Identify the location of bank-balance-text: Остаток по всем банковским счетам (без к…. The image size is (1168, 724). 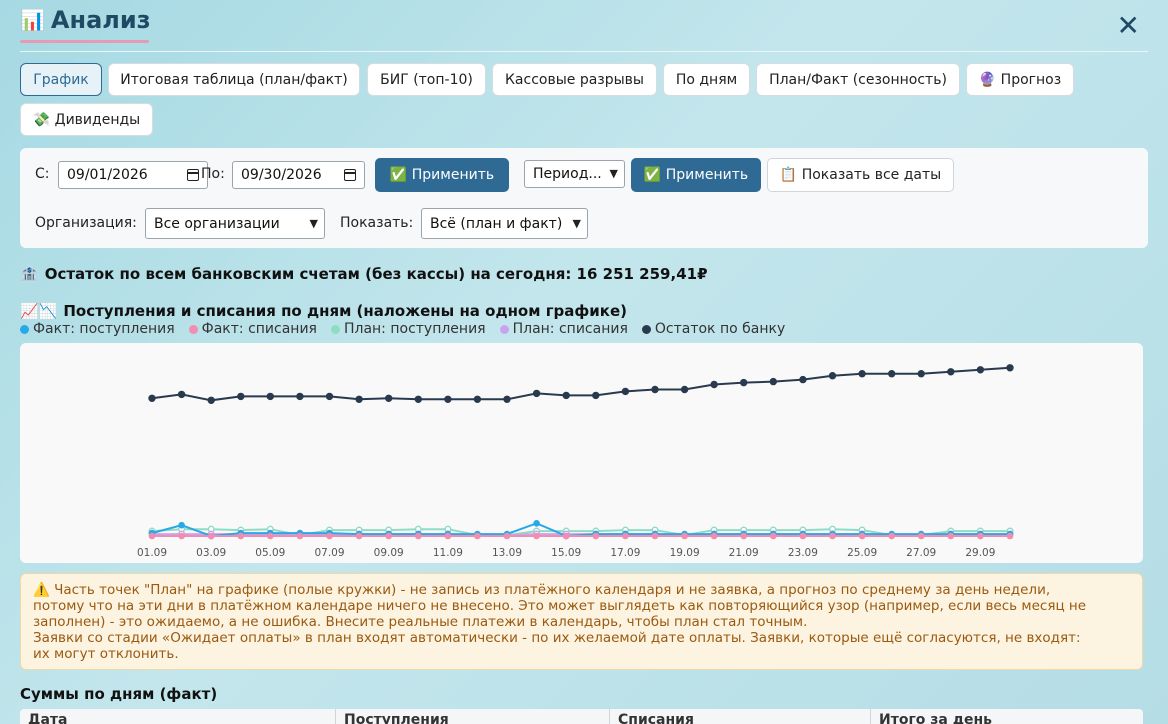
(376, 274).